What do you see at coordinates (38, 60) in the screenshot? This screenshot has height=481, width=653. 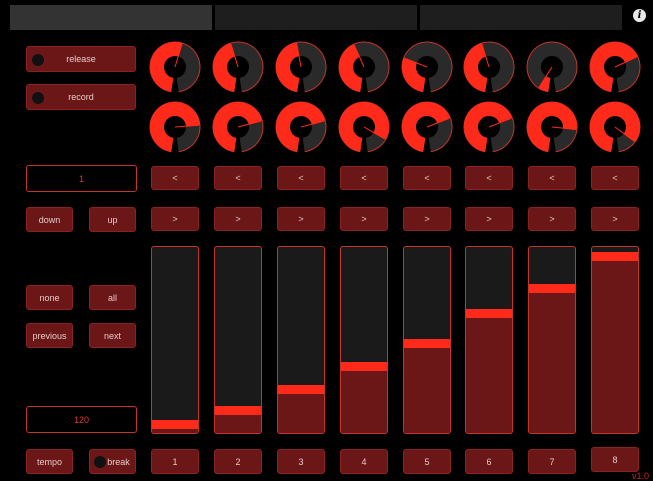 I see `release-led` at bounding box center [38, 60].